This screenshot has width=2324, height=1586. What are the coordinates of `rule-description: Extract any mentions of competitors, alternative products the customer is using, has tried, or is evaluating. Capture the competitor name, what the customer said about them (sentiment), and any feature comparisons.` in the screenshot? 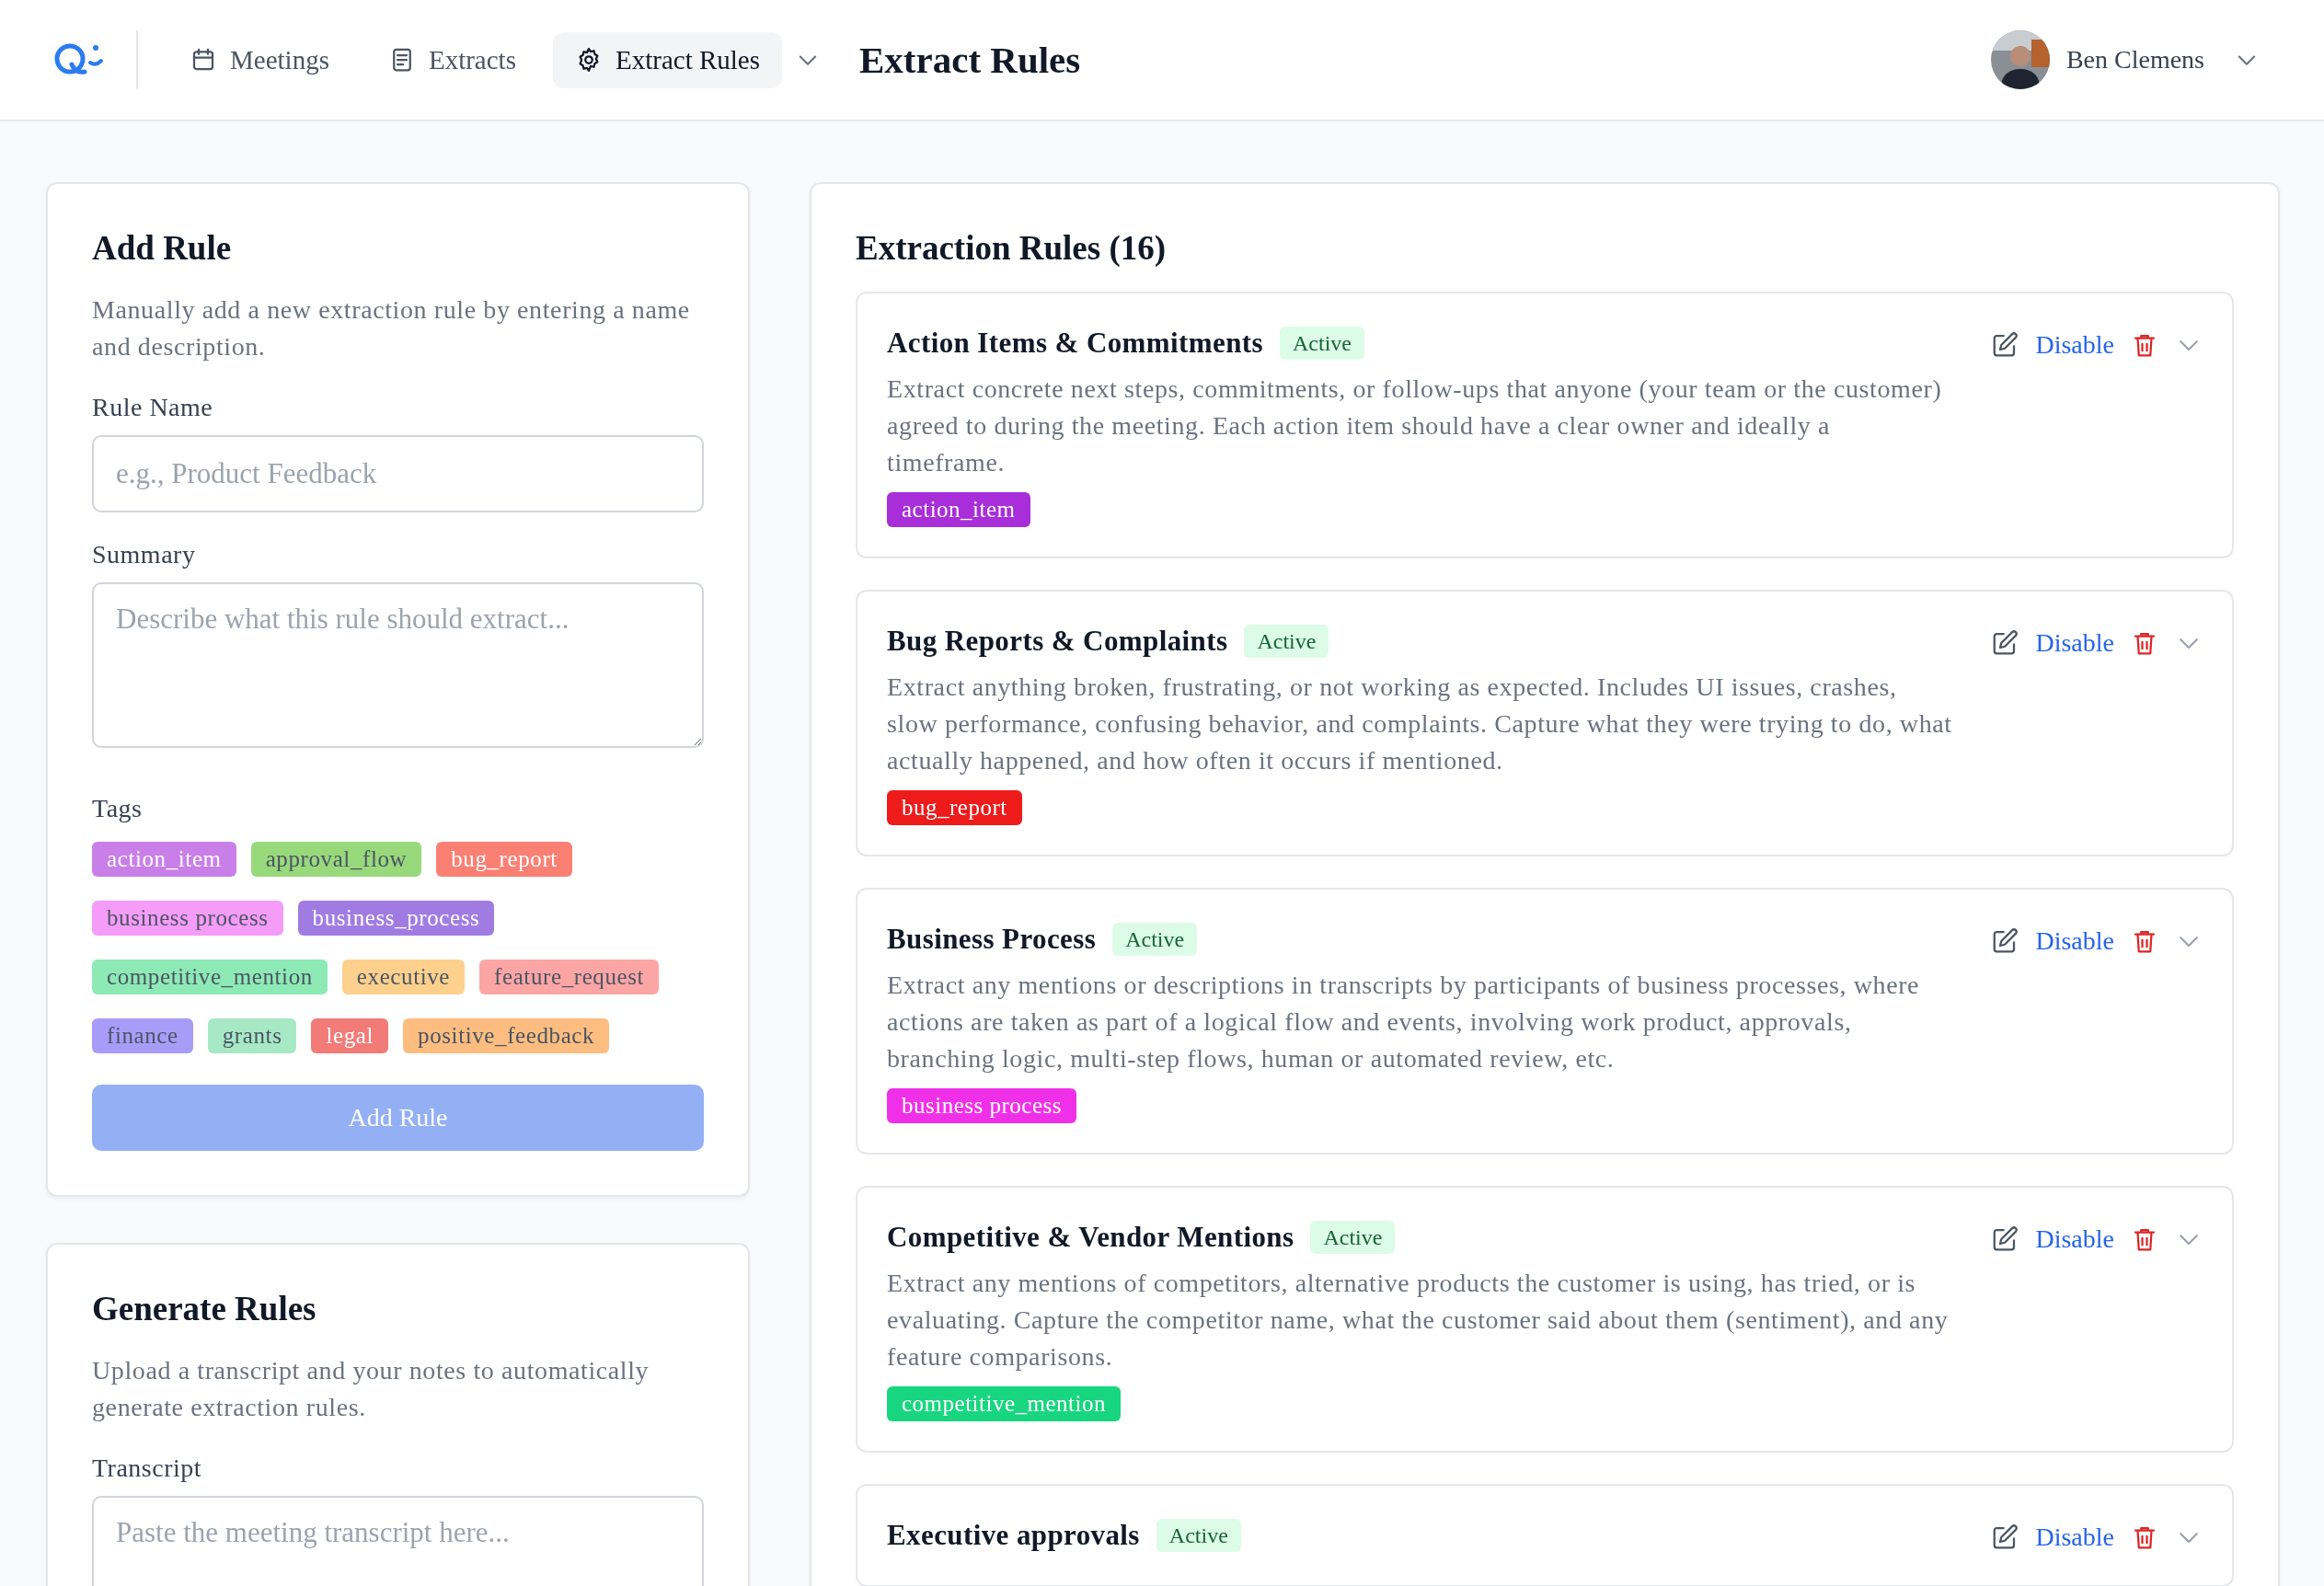 It's located at (1418, 1320).